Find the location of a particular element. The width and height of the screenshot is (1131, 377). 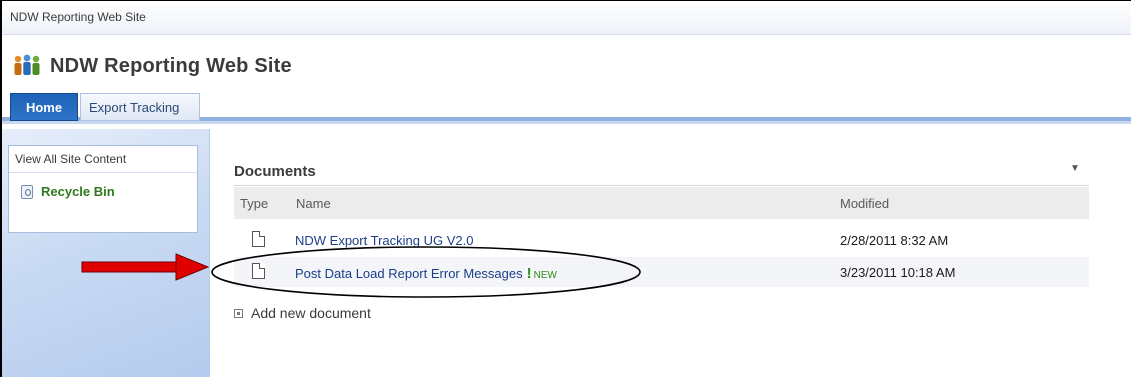

view-all-site-content-link: View All Site Content is located at coordinates (70, 159).